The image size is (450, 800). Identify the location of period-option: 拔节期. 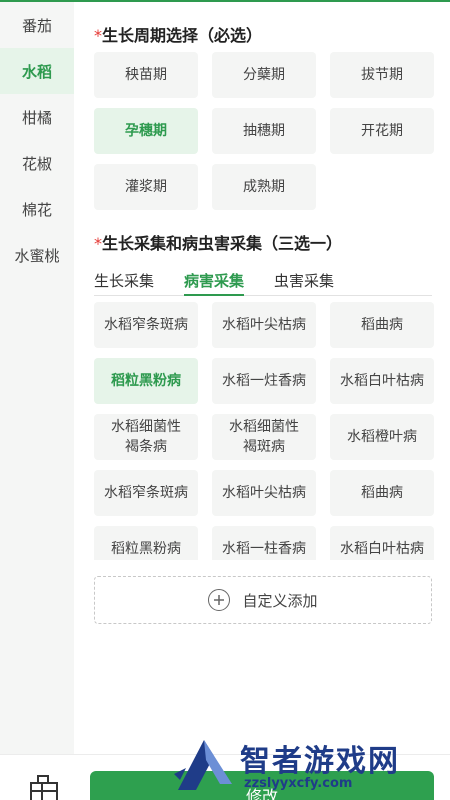
(382, 75).